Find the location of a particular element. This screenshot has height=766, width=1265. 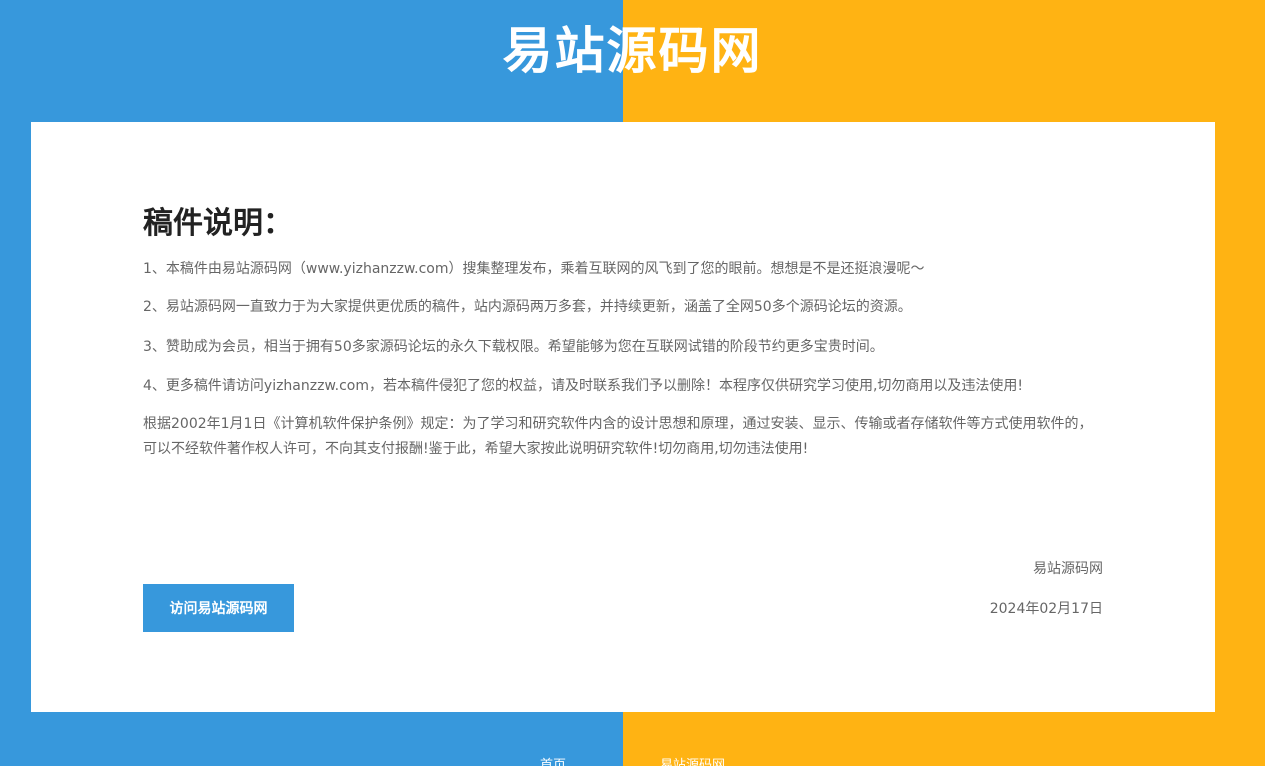

notice-signature: 易站源码网 is located at coordinates (1068, 569).